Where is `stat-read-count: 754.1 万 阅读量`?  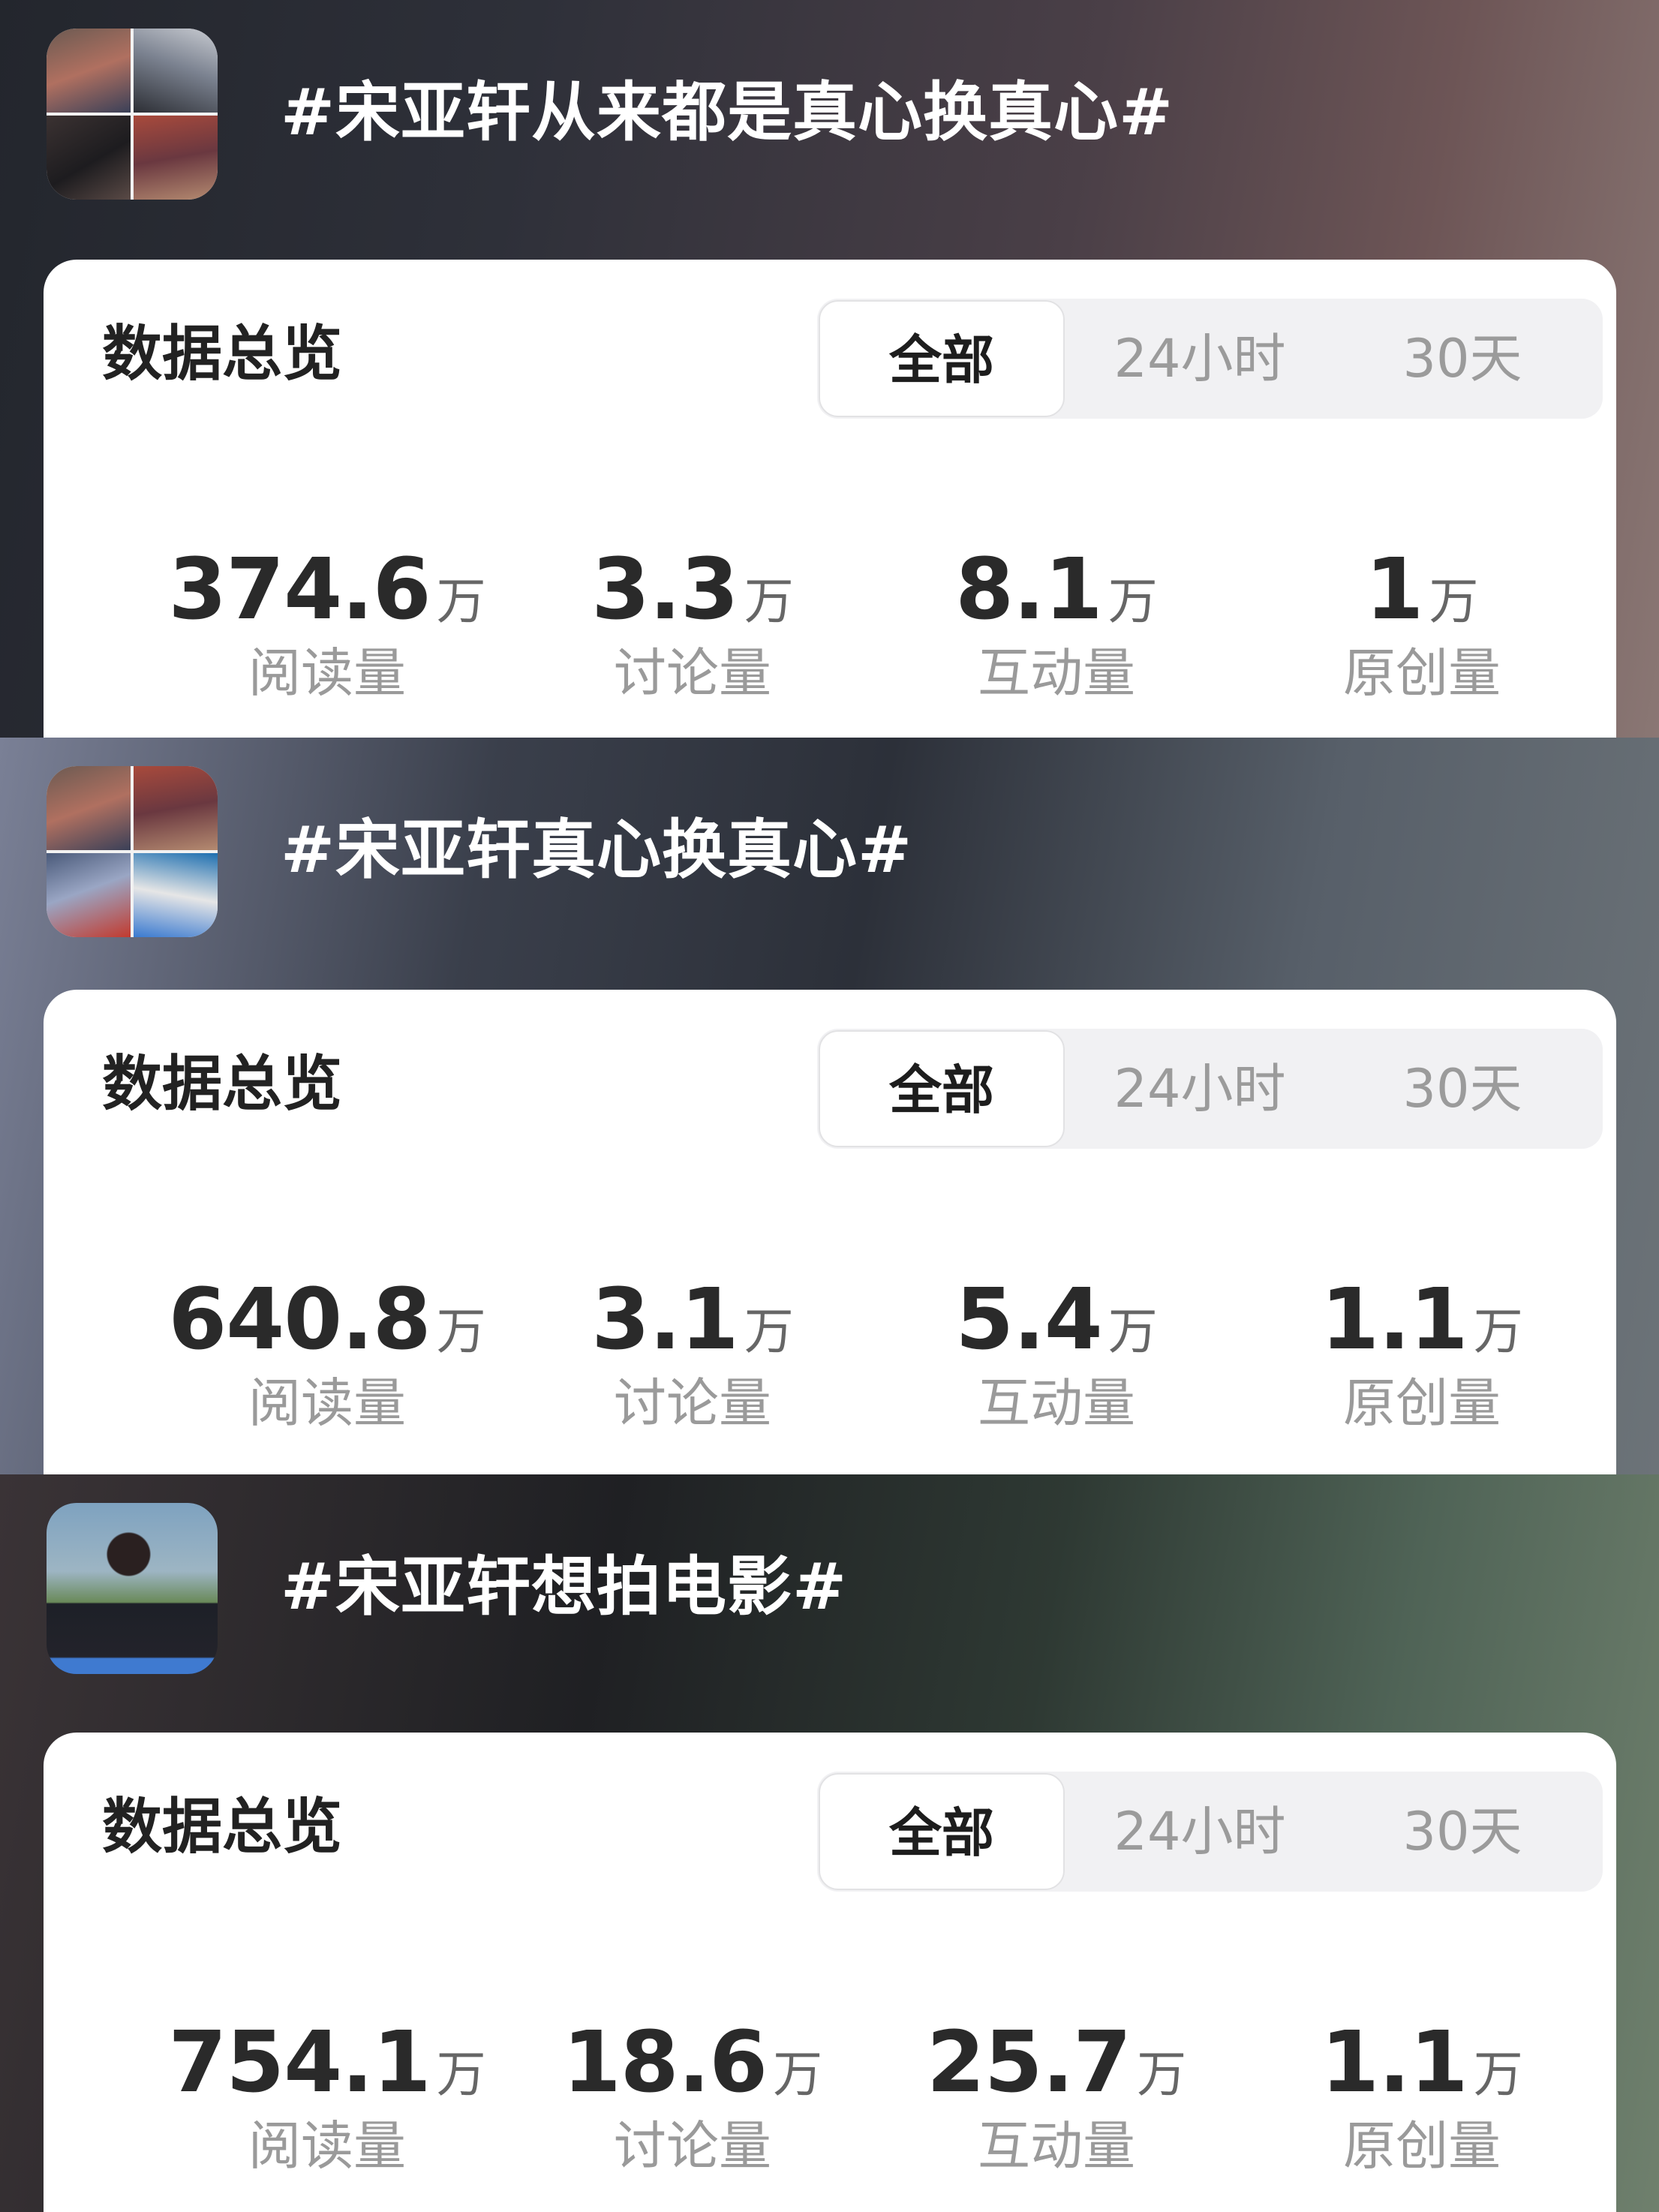 stat-read-count: 754.1 万 阅读量 is located at coordinates (327, 2099).